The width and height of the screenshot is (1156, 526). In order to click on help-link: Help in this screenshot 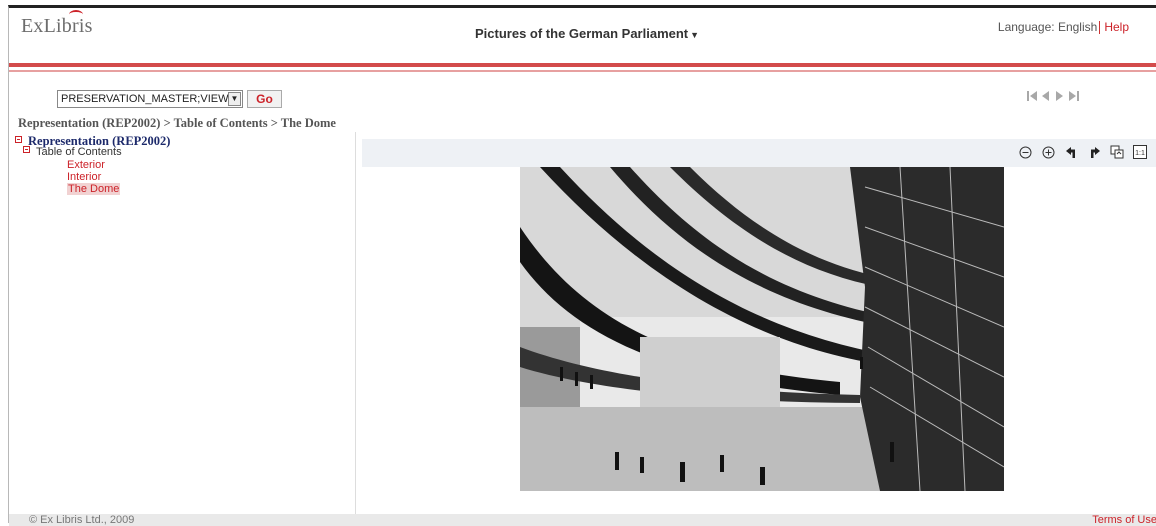, I will do `click(1116, 27)`.